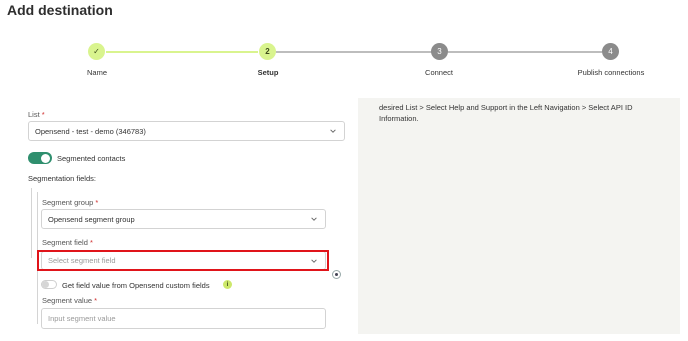 Image resolution: width=688 pixels, height=341 pixels. Describe the element at coordinates (439, 51) in the screenshot. I see `step-3-circle: 3` at that location.